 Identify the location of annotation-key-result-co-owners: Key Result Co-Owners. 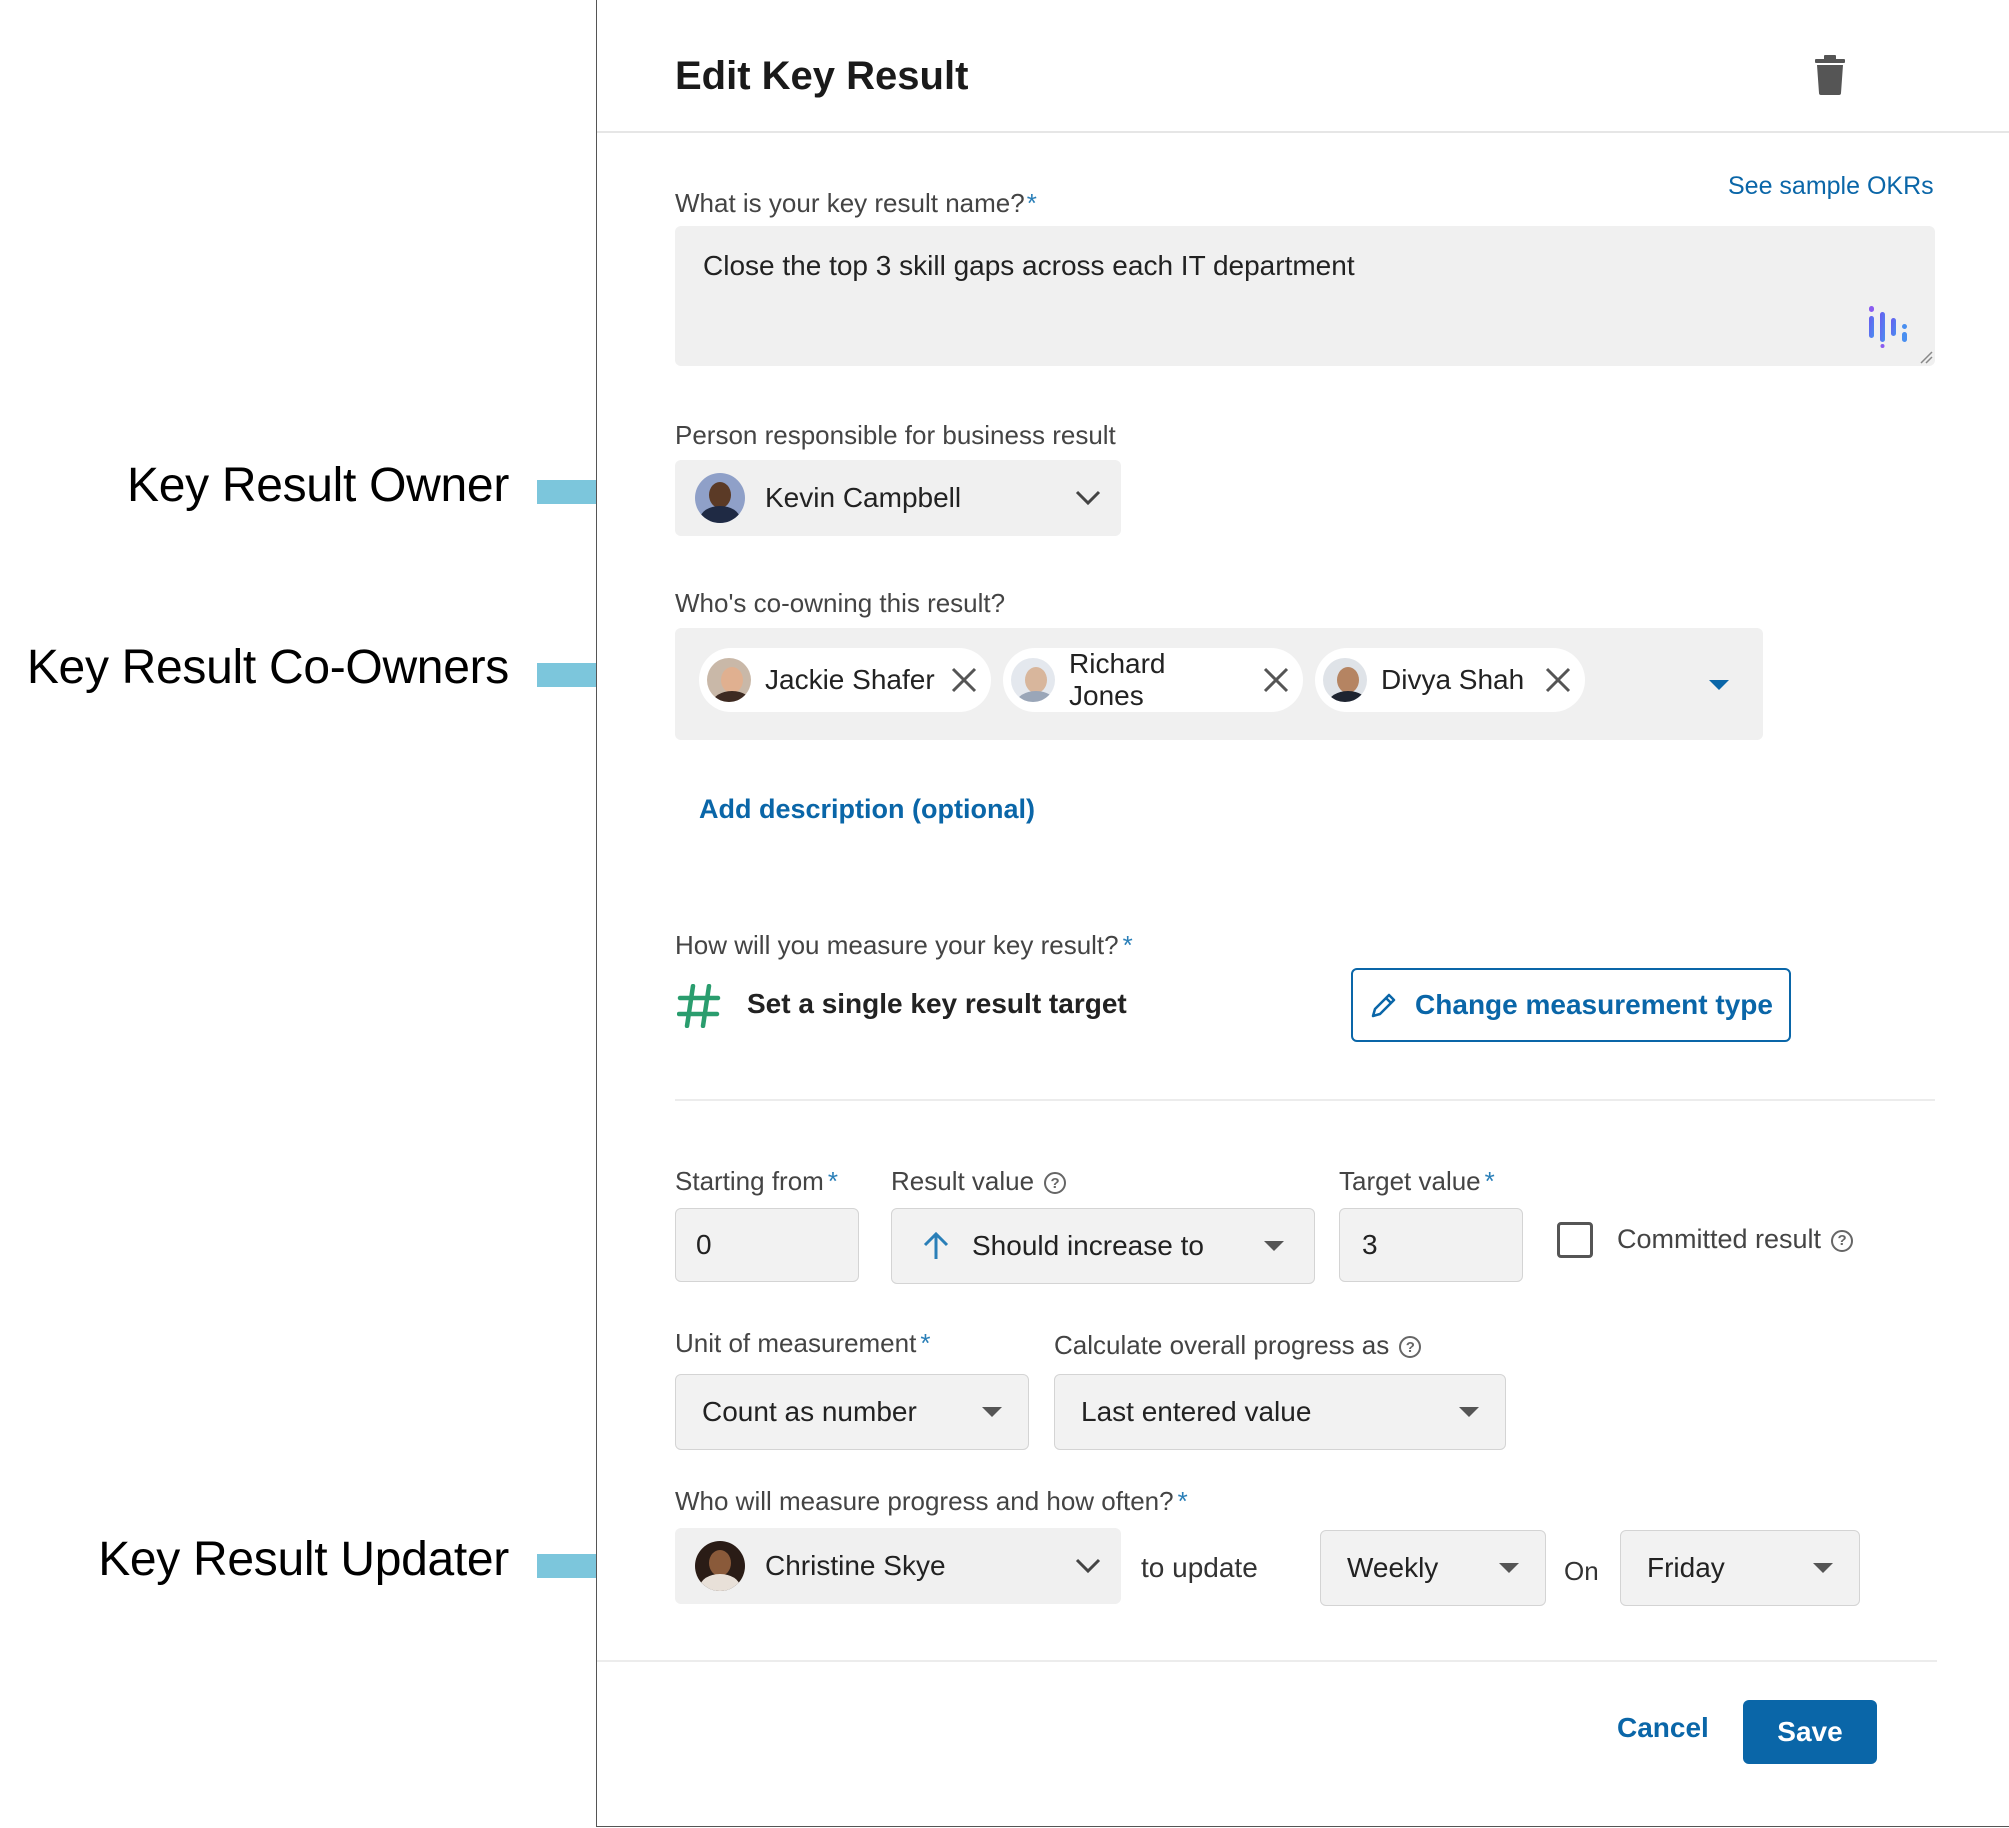
(267, 667).